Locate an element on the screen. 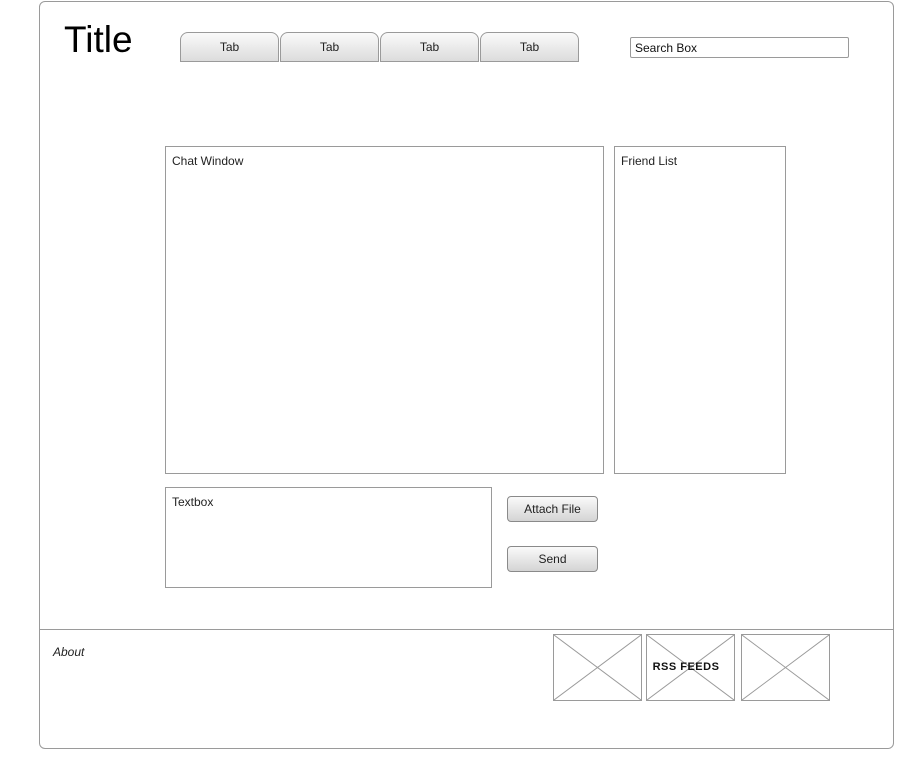 The width and height of the screenshot is (901, 771). send-button: Send is located at coordinates (552, 559).